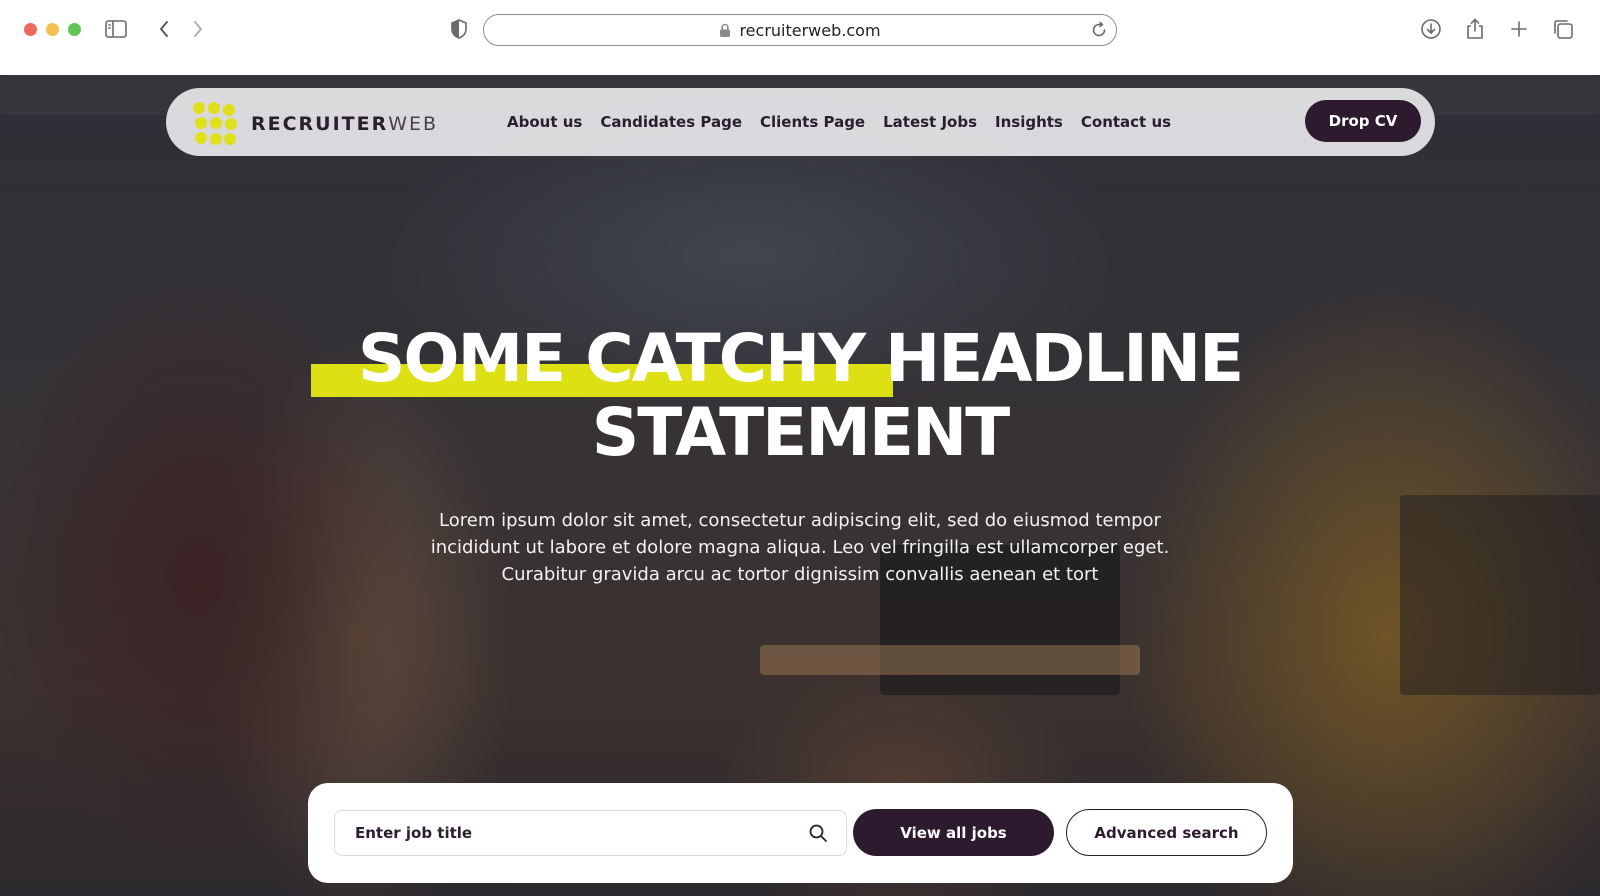  What do you see at coordinates (812, 122) in the screenshot?
I see `nav-link-clients: Clients Page` at bounding box center [812, 122].